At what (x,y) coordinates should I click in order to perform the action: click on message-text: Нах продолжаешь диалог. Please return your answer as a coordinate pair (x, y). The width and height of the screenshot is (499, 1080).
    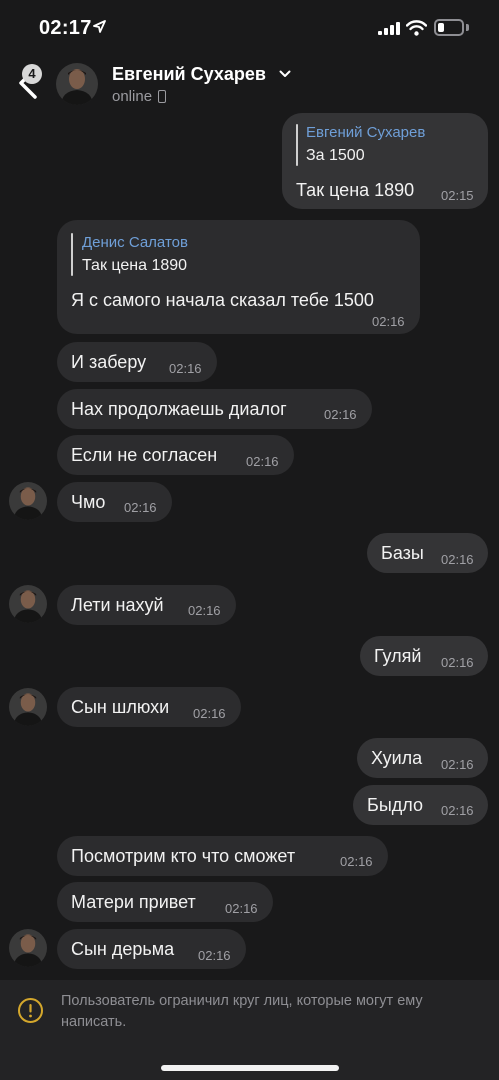
    Looking at the image, I should click on (179, 409).